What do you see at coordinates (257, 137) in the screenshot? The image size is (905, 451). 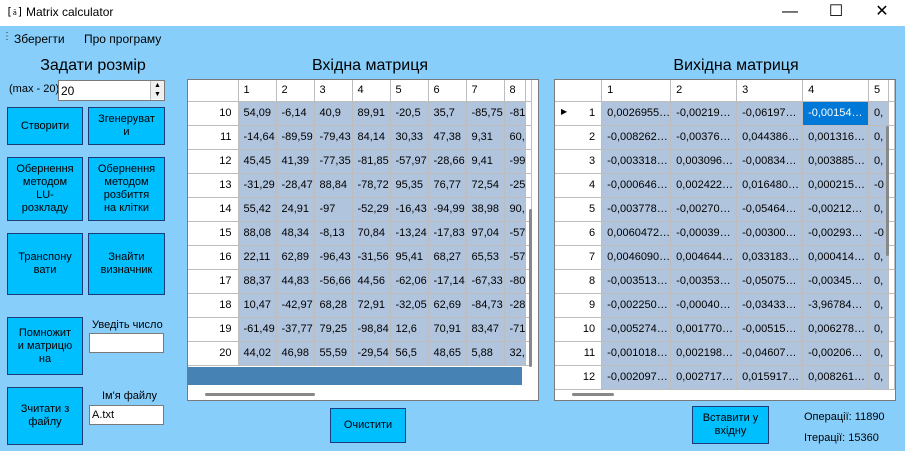 I see `matrix-cell: -14,64` at bounding box center [257, 137].